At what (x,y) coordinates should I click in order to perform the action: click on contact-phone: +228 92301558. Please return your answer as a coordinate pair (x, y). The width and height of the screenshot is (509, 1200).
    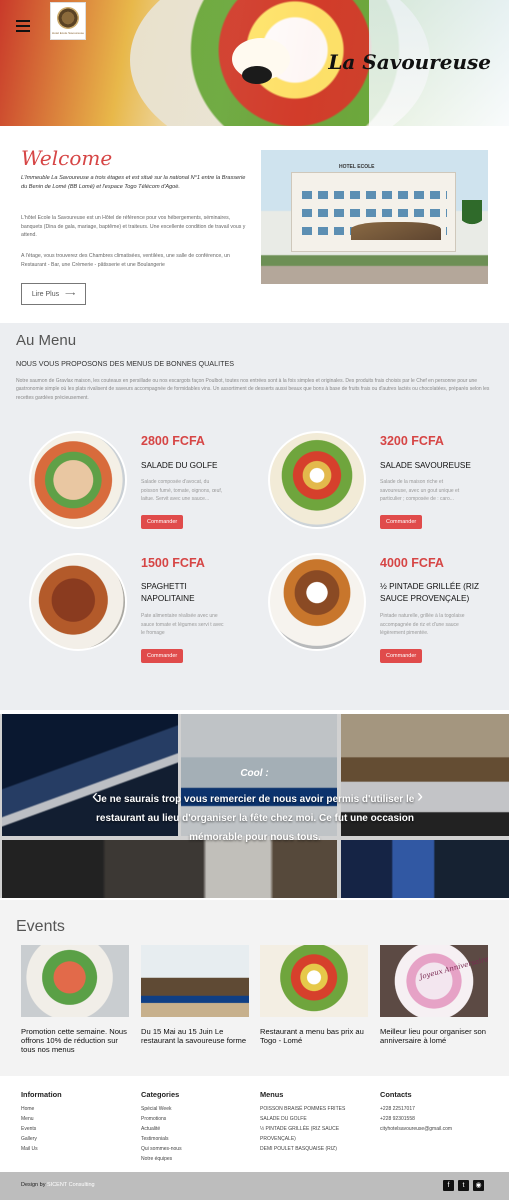
    Looking at the image, I should click on (416, 1119).